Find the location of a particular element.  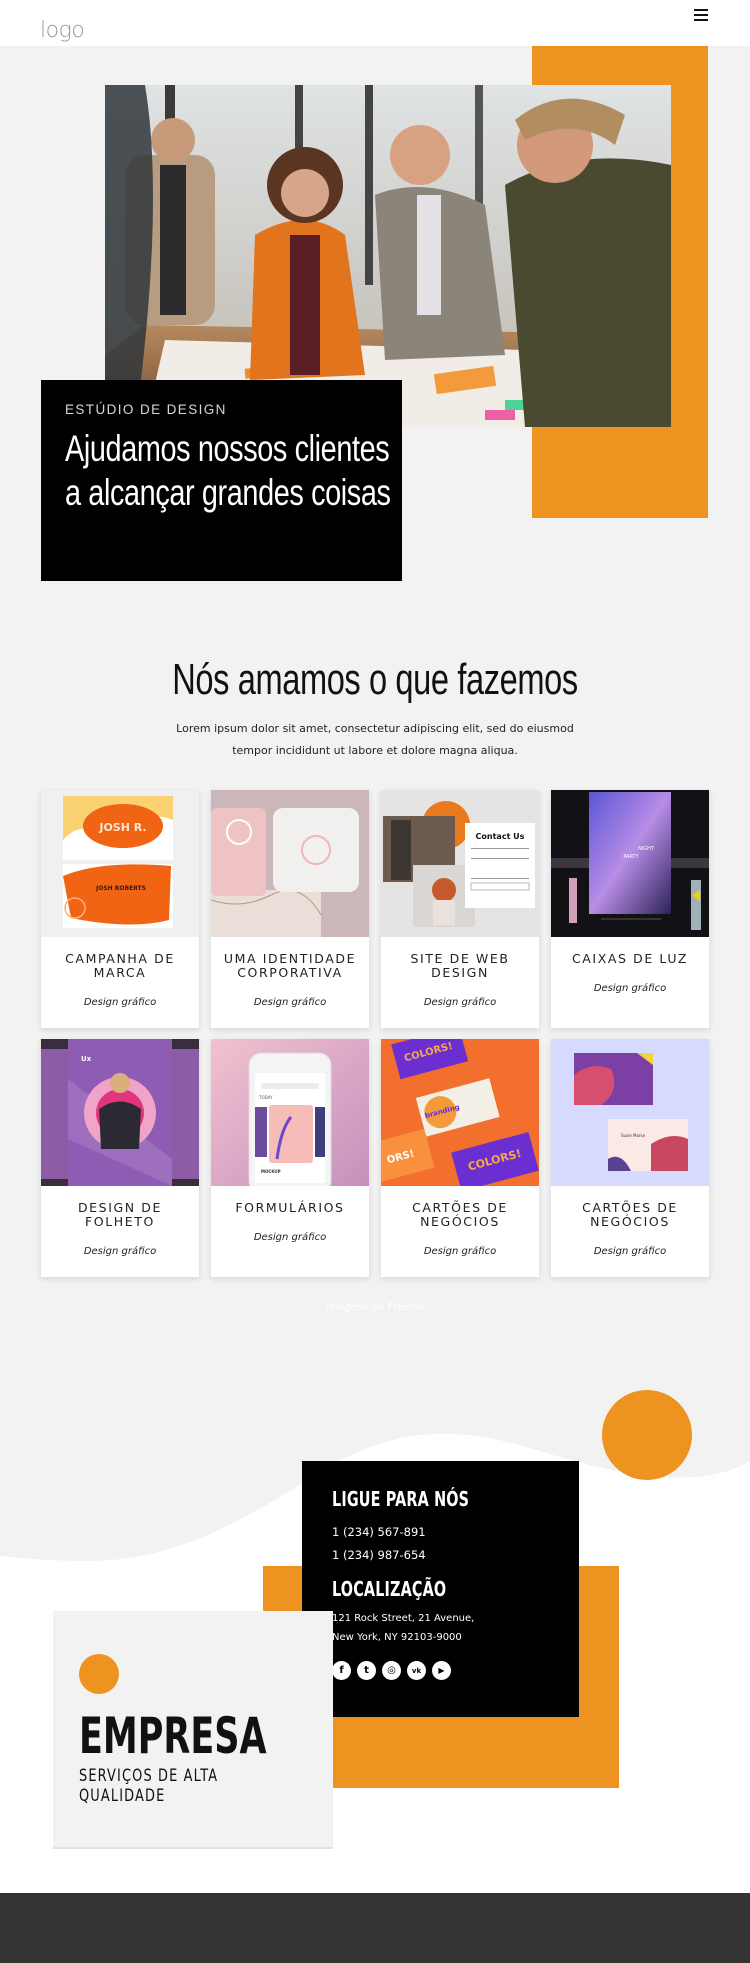

social-links: f t ◎ vk ▶ is located at coordinates (440, 1670).